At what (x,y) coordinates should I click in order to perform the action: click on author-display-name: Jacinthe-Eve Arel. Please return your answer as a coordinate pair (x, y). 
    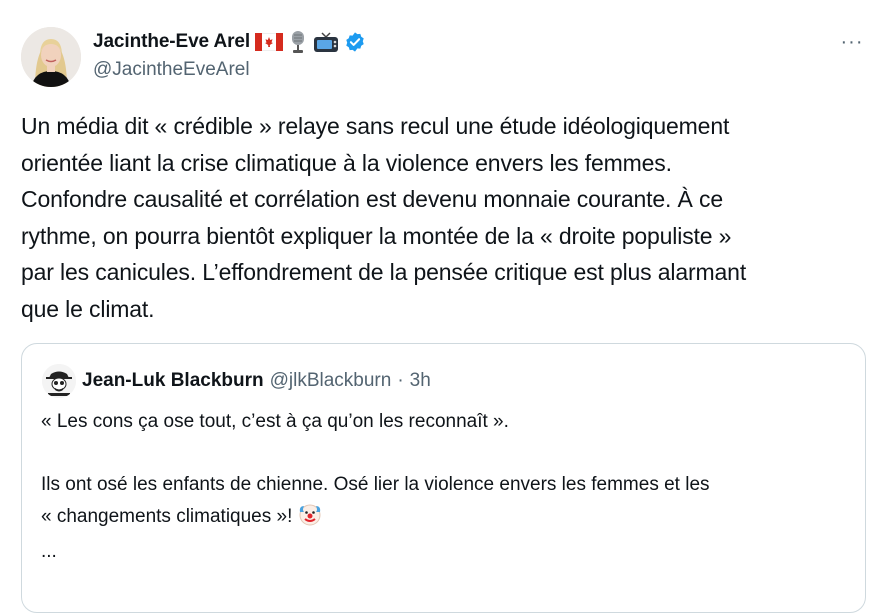
    Looking at the image, I should click on (171, 42).